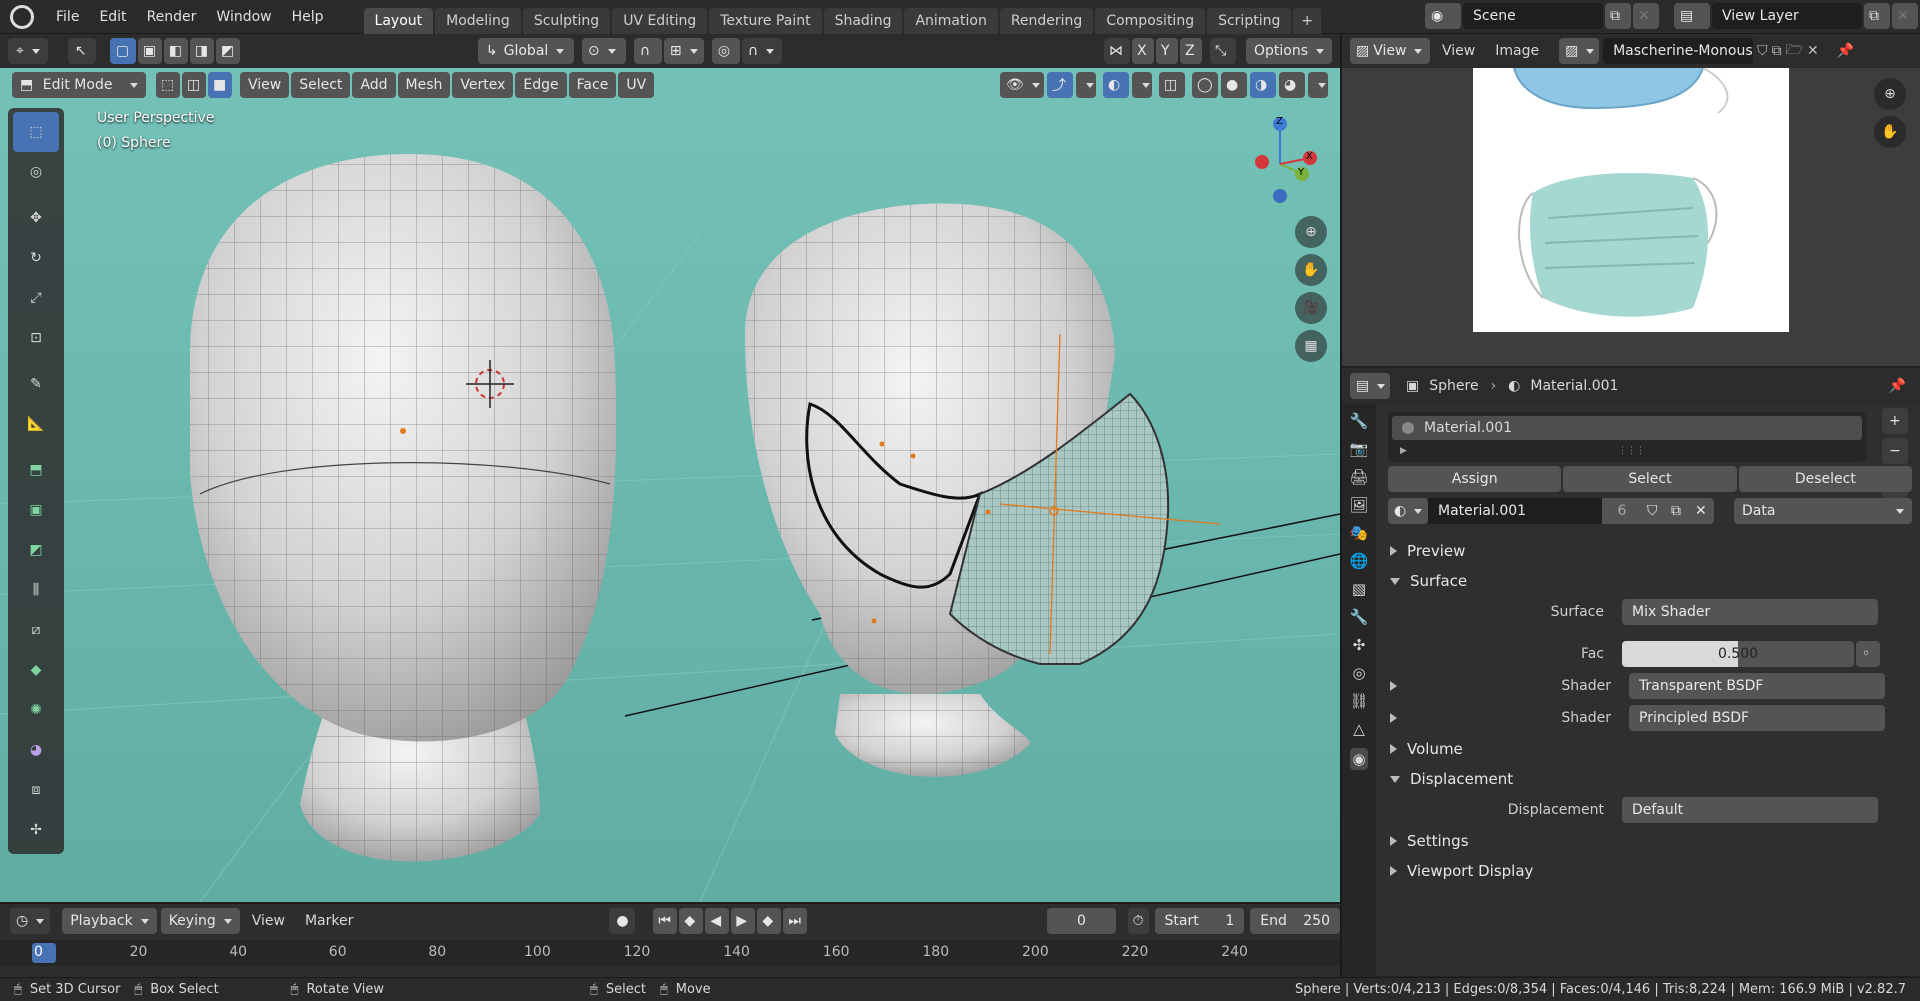 The height and width of the screenshot is (1001, 1920). I want to click on cursor-tool-icon: ◎, so click(36, 172).